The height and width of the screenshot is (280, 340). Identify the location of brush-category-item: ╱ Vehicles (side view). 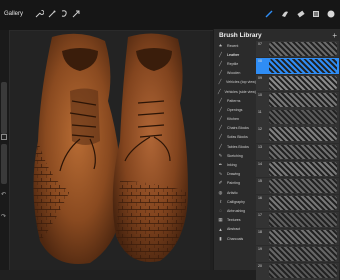
(235, 91).